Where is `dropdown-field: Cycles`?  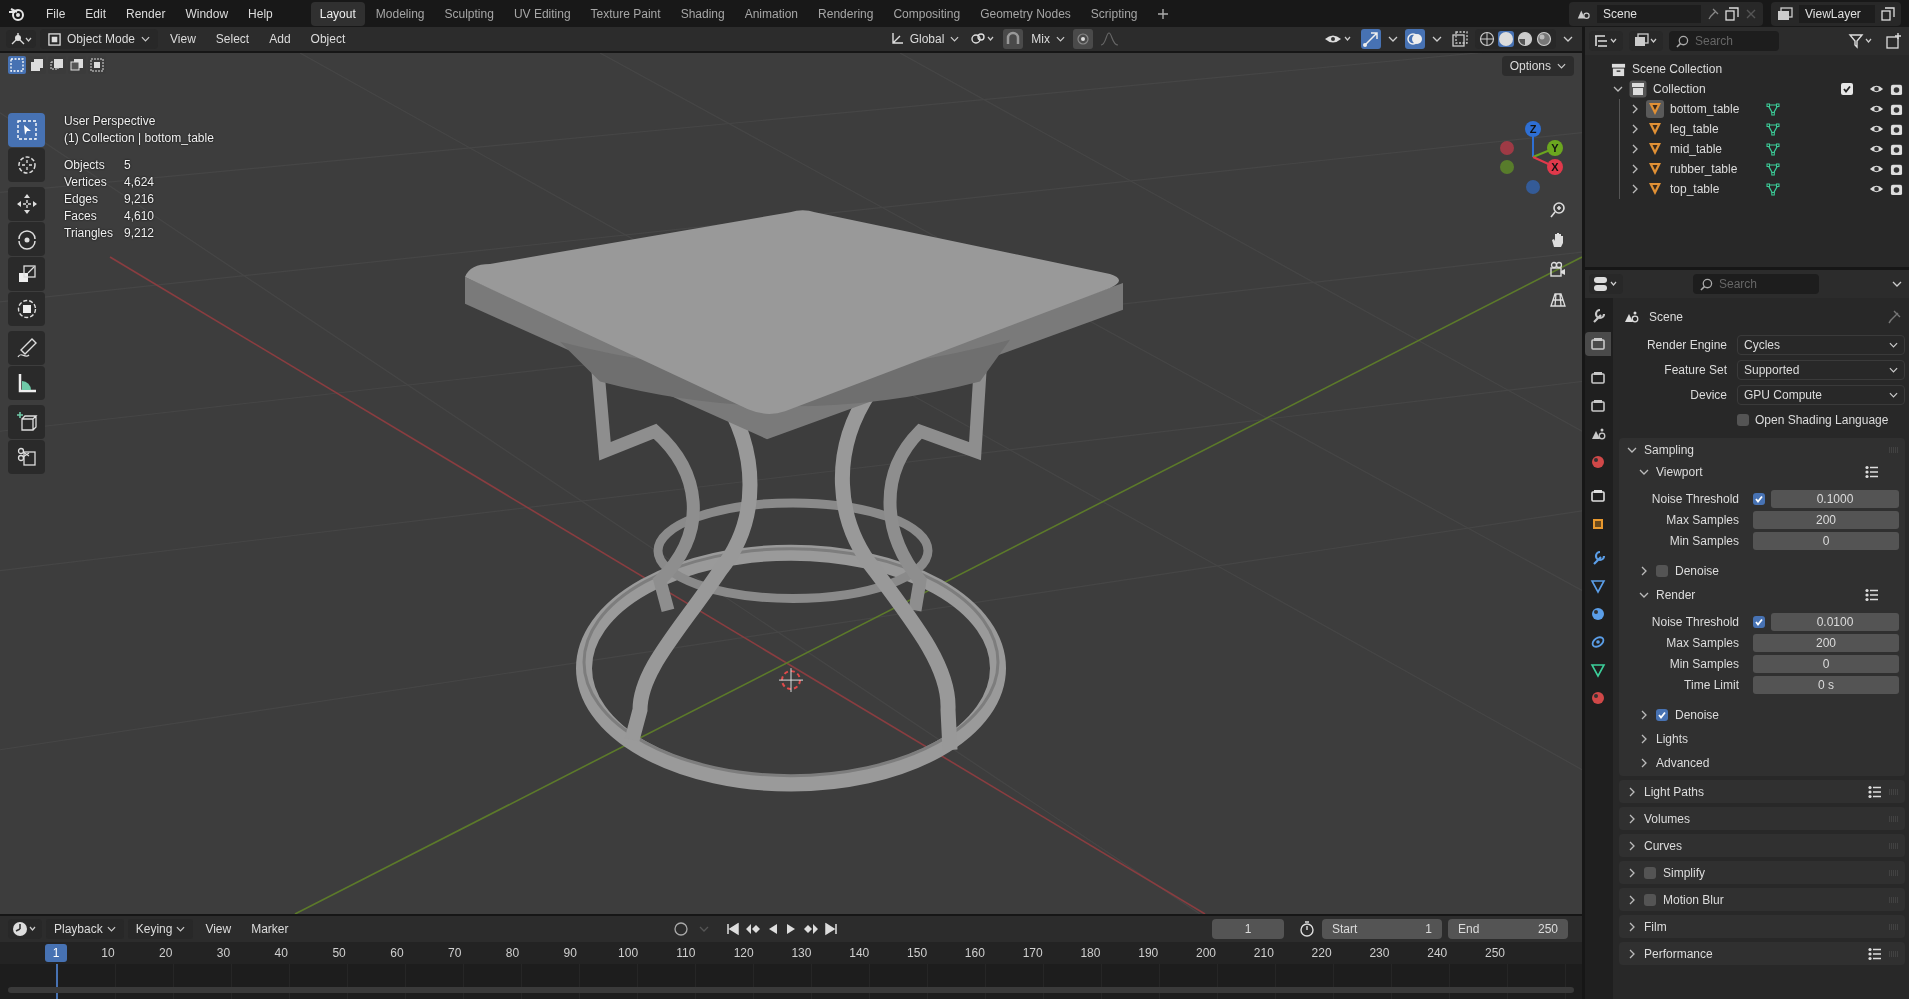
dropdown-field: Cycles is located at coordinates (1821, 344).